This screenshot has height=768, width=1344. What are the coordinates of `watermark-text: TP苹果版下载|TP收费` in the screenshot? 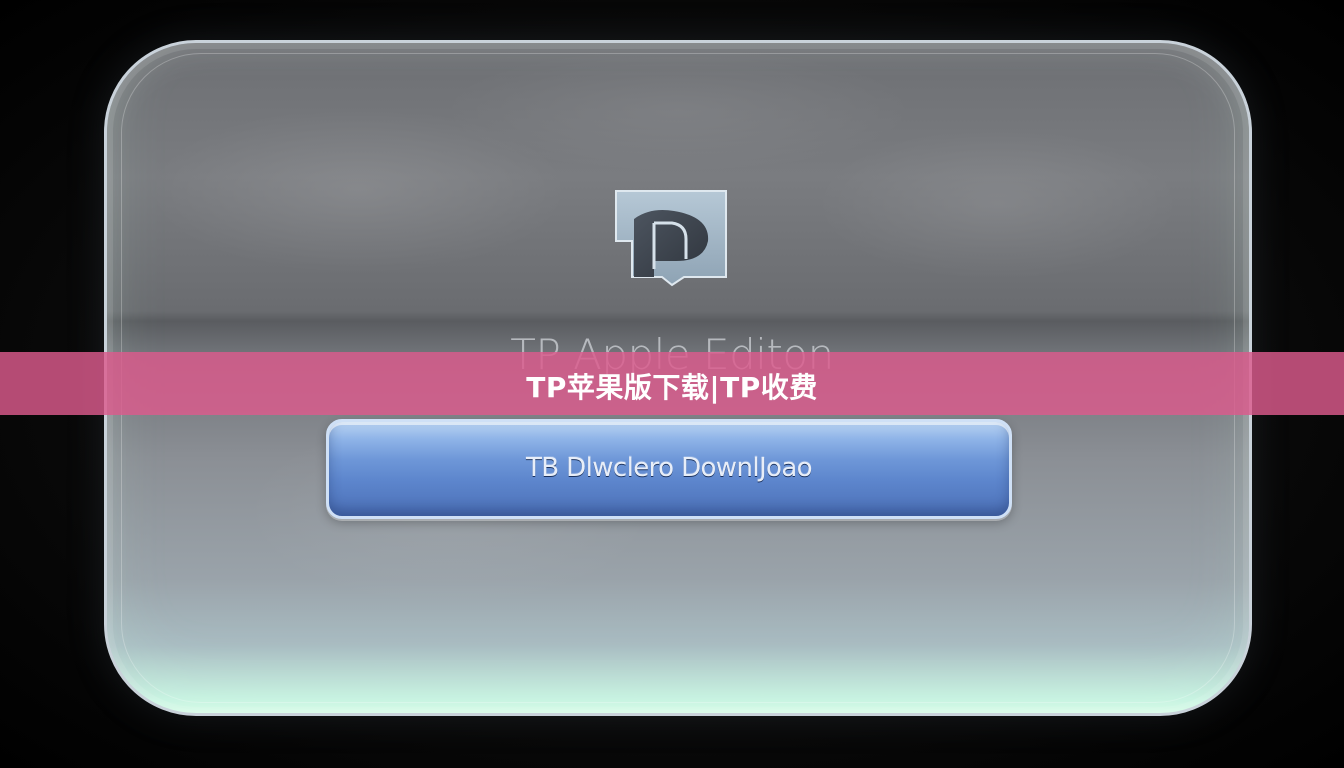 It's located at (672, 387).